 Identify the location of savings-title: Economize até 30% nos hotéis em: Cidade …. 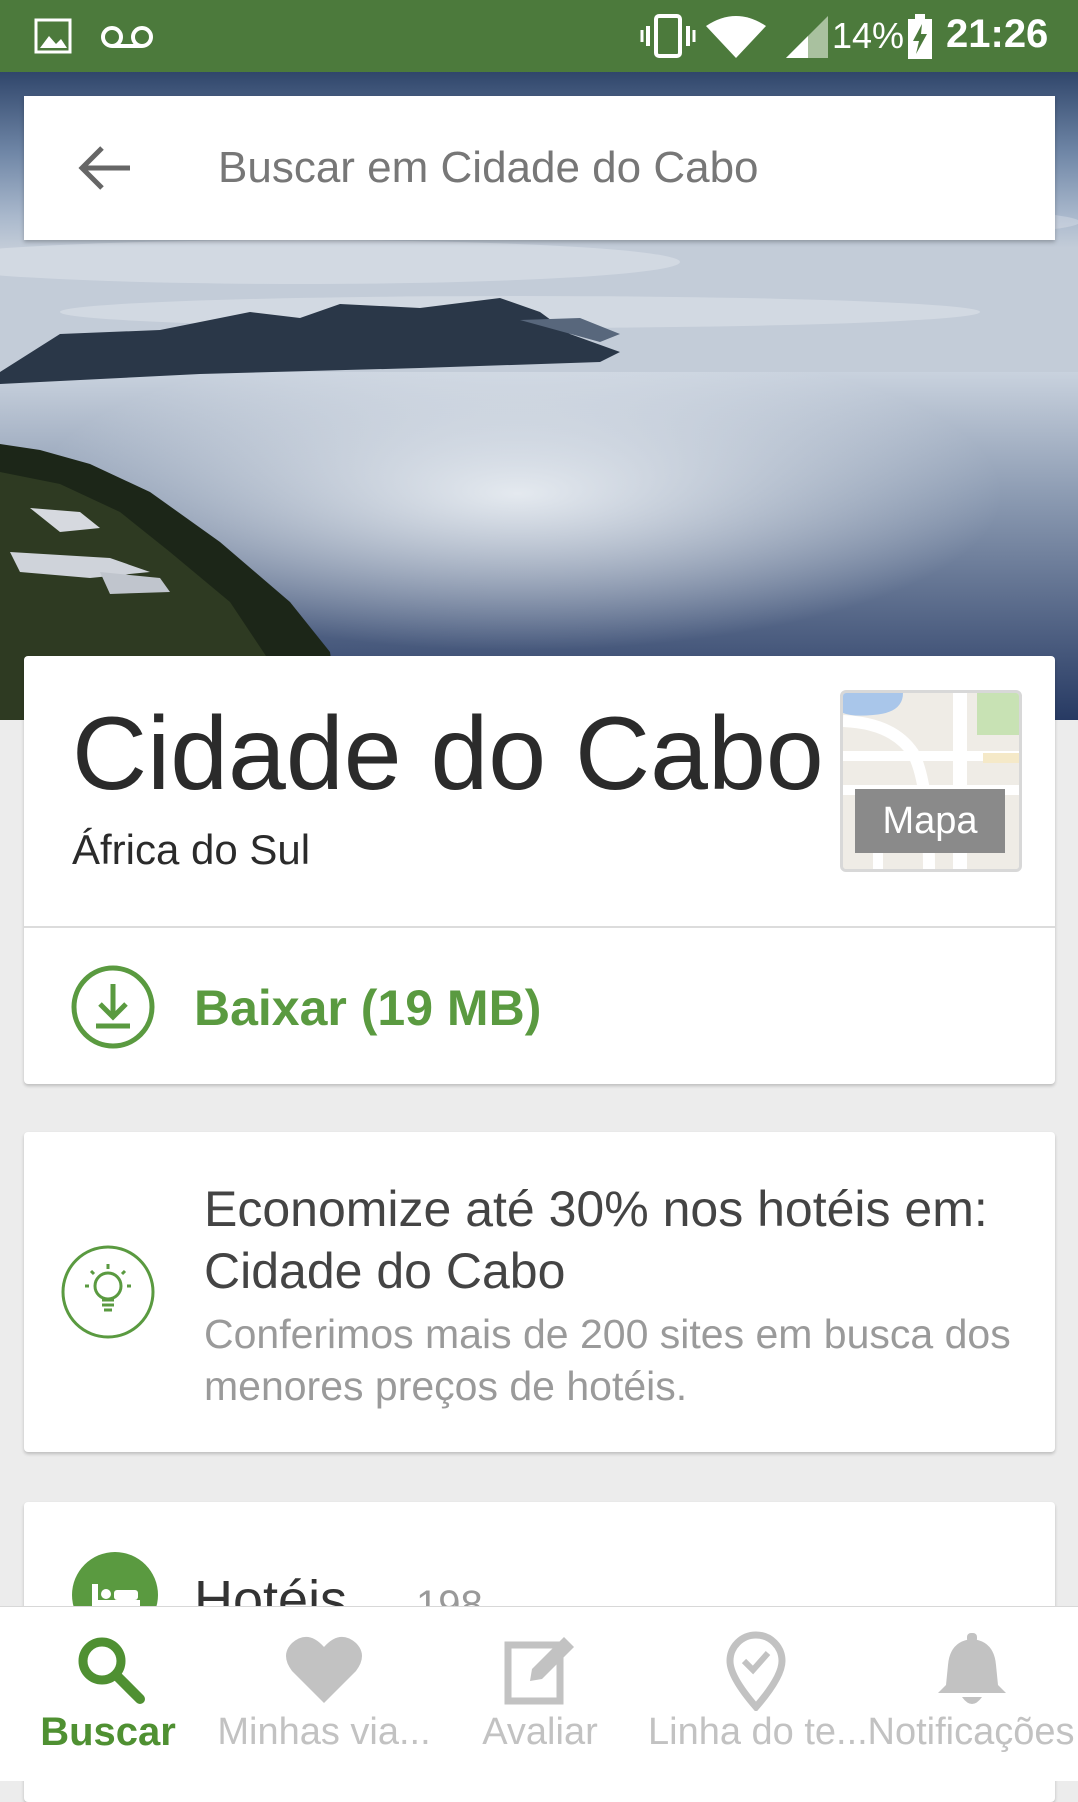
(596, 1240).